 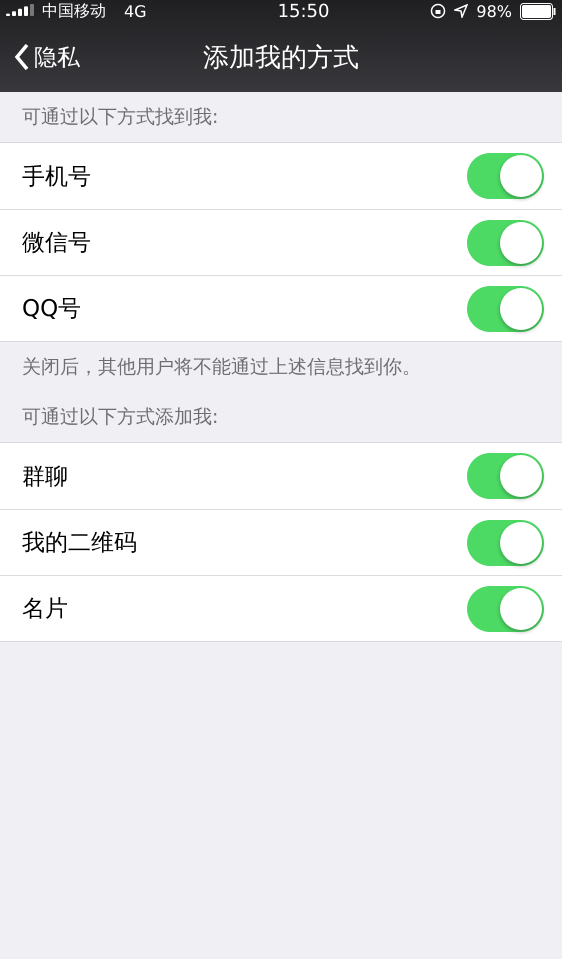 What do you see at coordinates (281, 367) in the screenshot?
I see `section-footer: 关闭后，其他用户将不能通过上述信息找到你。` at bounding box center [281, 367].